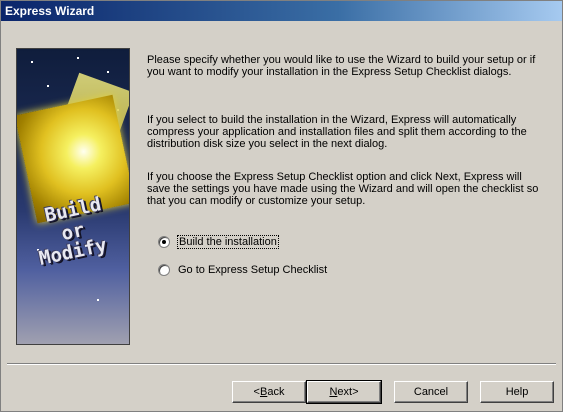 This screenshot has height=412, width=563. I want to click on next-suffix: >, so click(355, 392).